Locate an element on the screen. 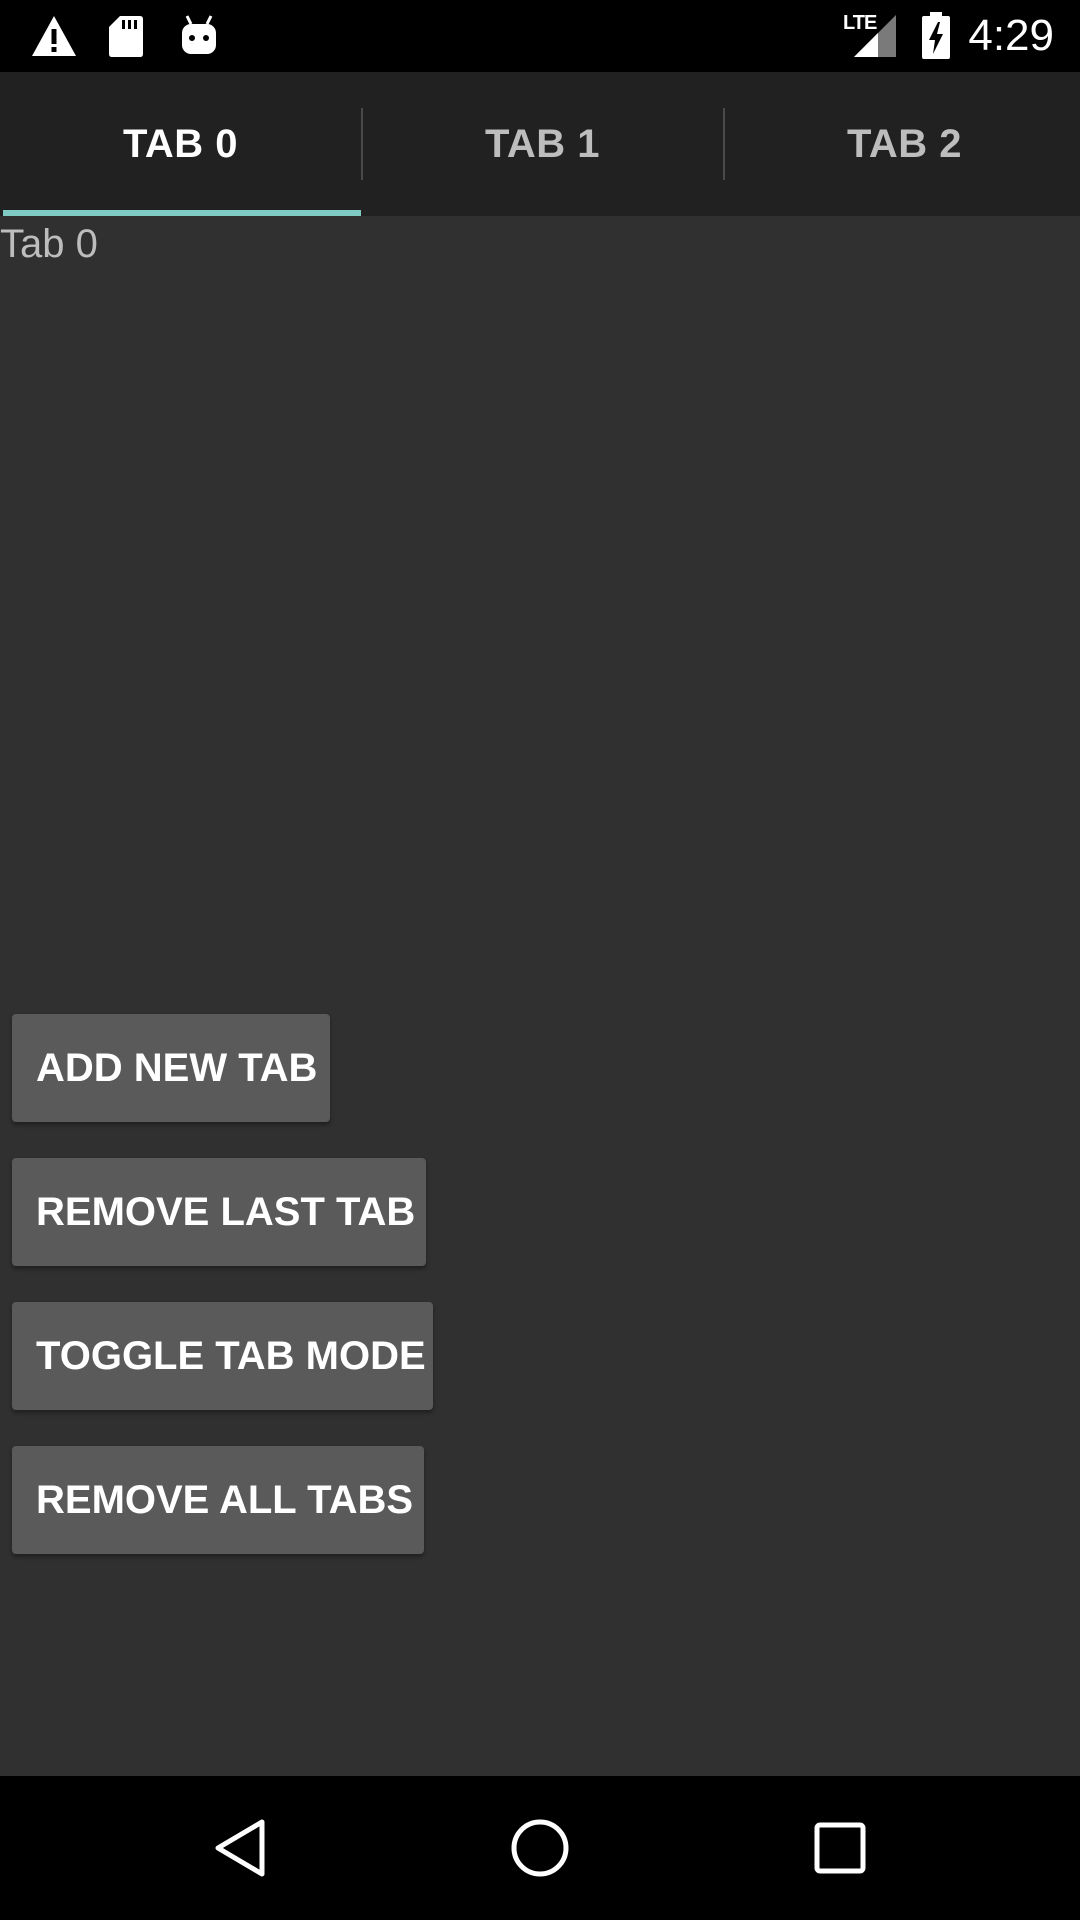 The height and width of the screenshot is (1920, 1080). battery-charging-icon is located at coordinates (936, 36).